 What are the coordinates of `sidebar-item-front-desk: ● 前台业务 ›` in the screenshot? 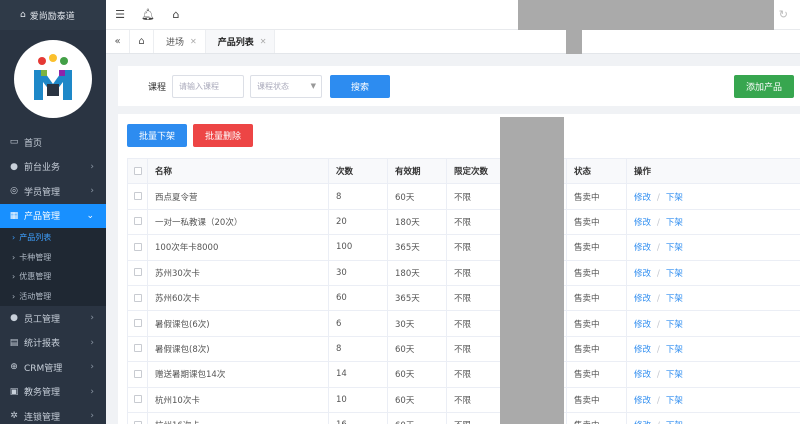 It's located at (53, 167).